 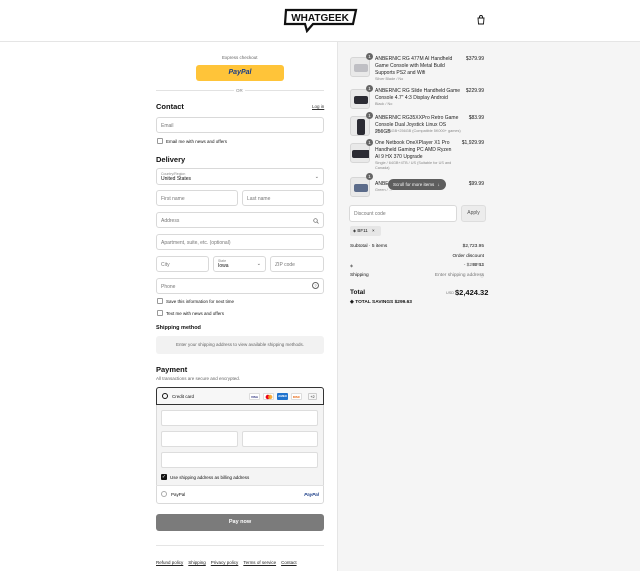 I want to click on save-info-label: Save this information for next time, so click(x=200, y=301).